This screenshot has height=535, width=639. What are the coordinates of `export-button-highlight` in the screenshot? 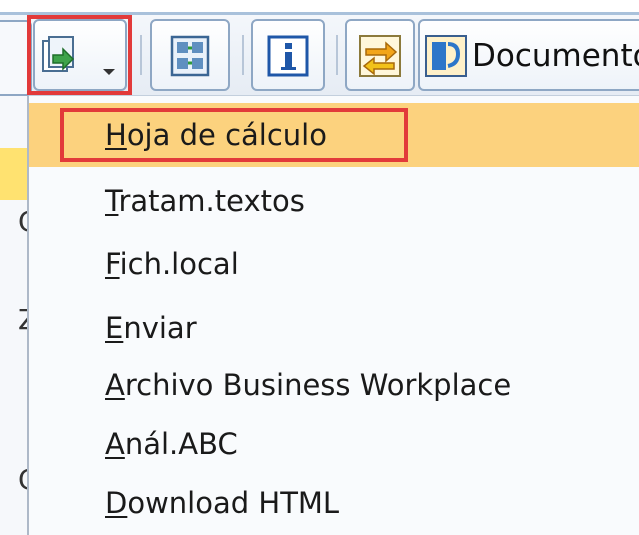 It's located at (79, 55).